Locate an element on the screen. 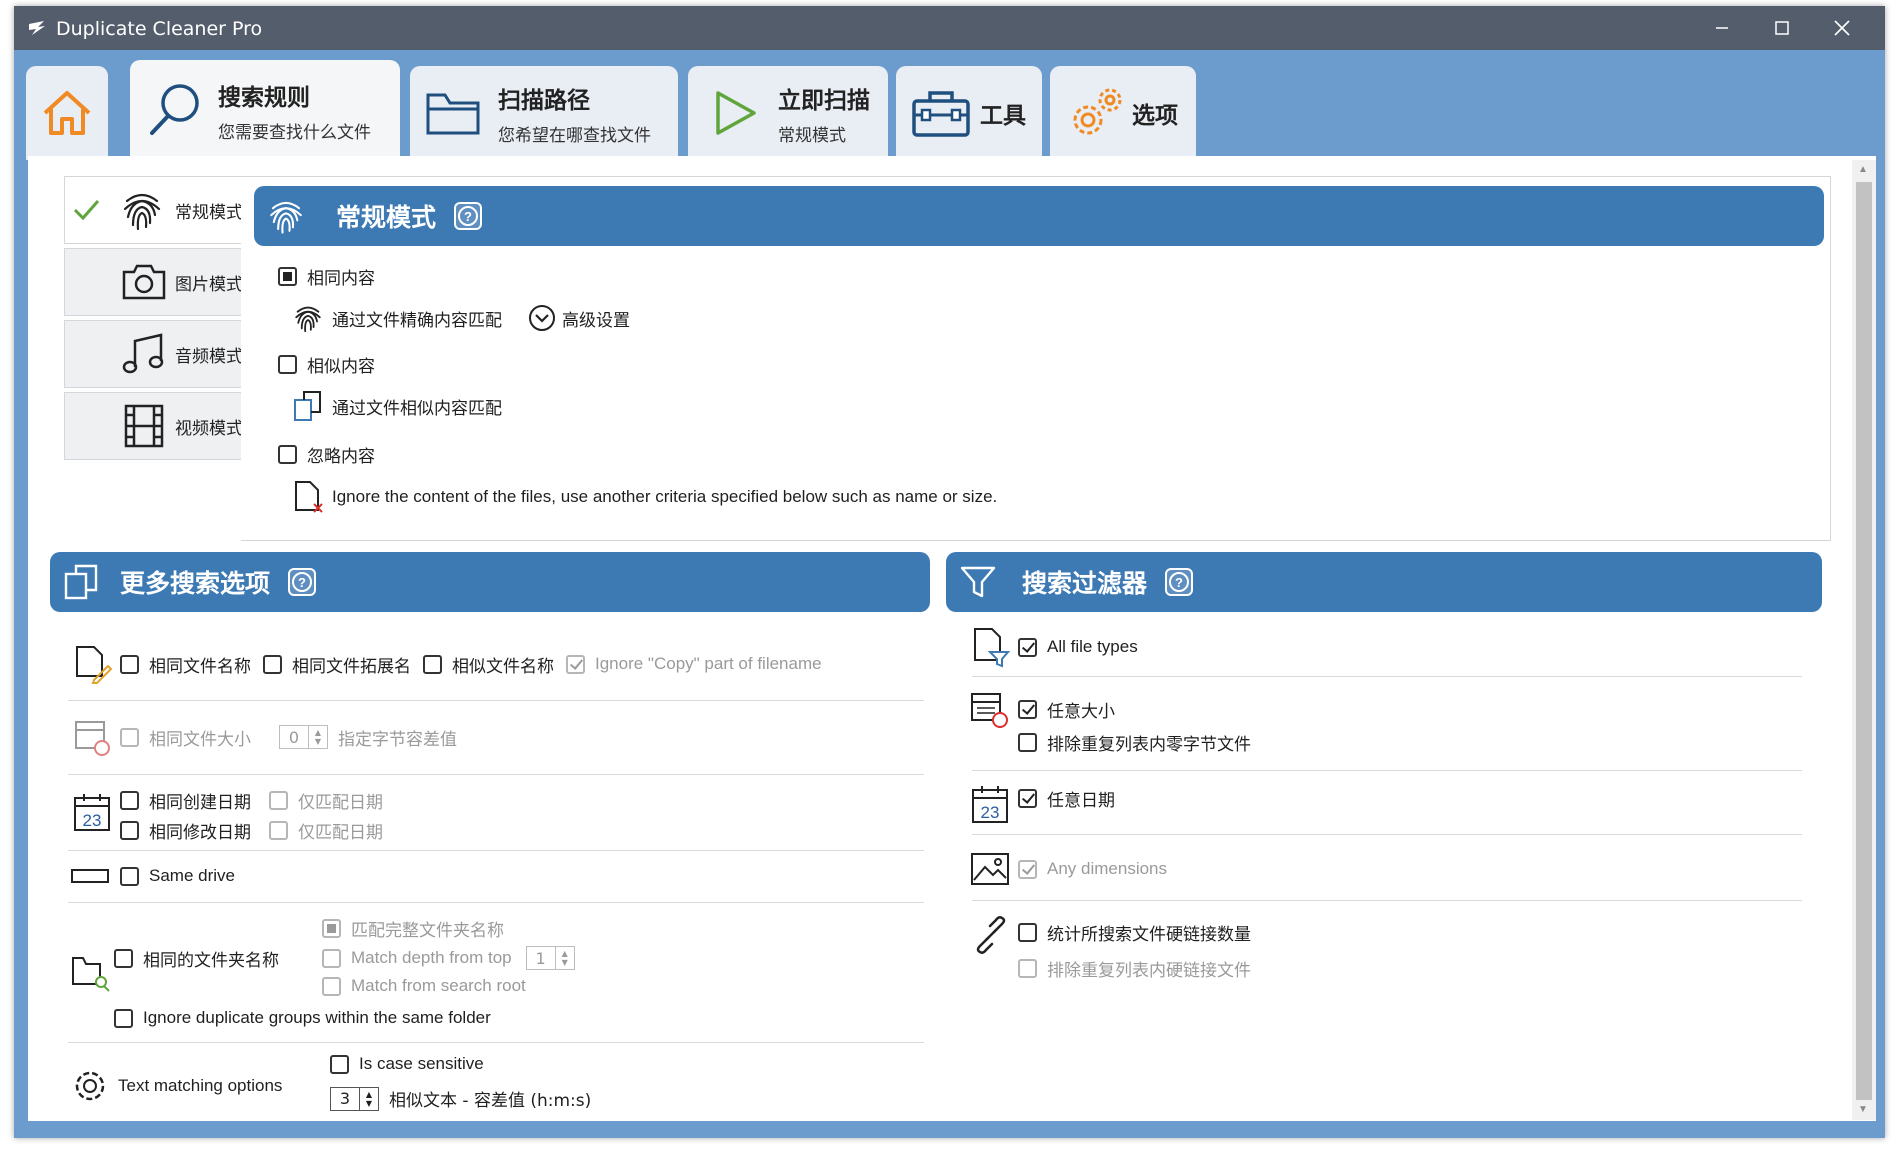 The image size is (1896, 1157). tab-home is located at coordinates (67, 113).